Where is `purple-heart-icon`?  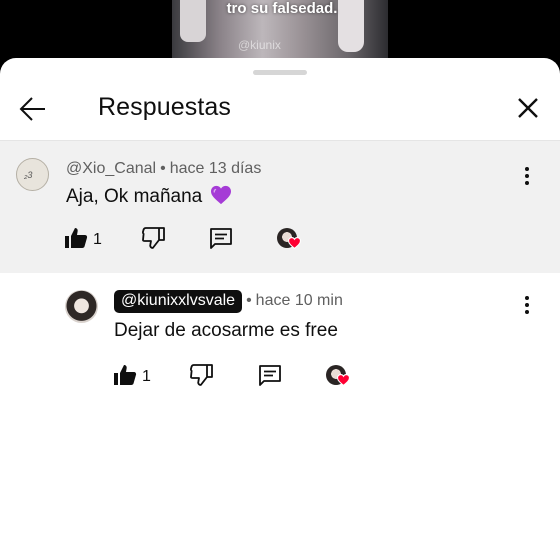
purple-heart-icon is located at coordinates (220, 195).